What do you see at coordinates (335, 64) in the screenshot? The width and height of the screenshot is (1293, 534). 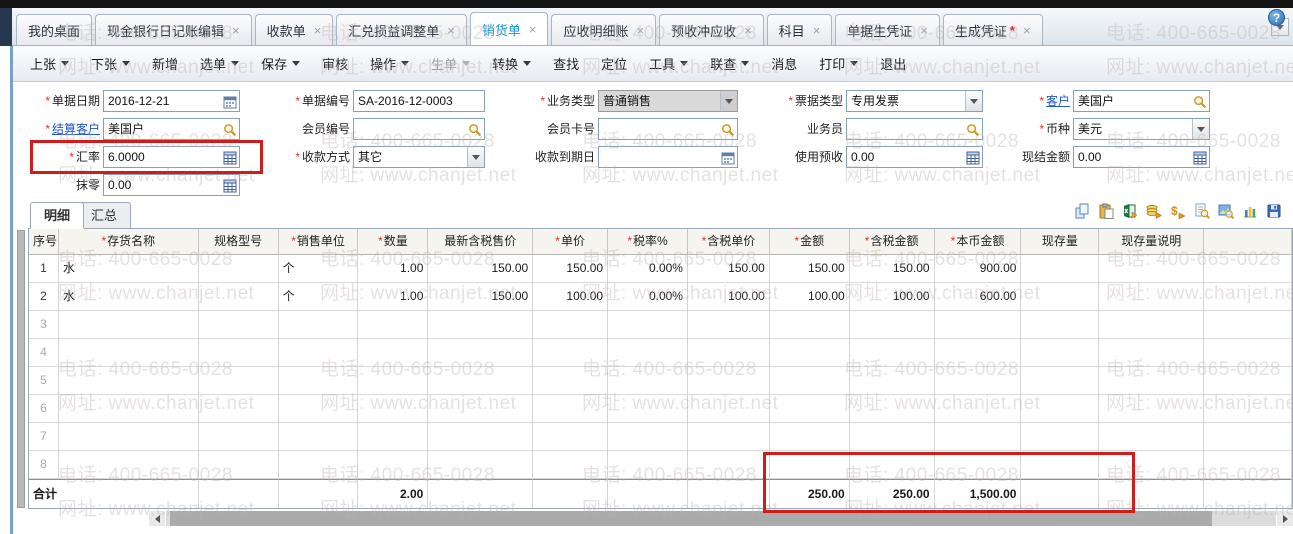 I see `toolbar-item-6: 审核` at bounding box center [335, 64].